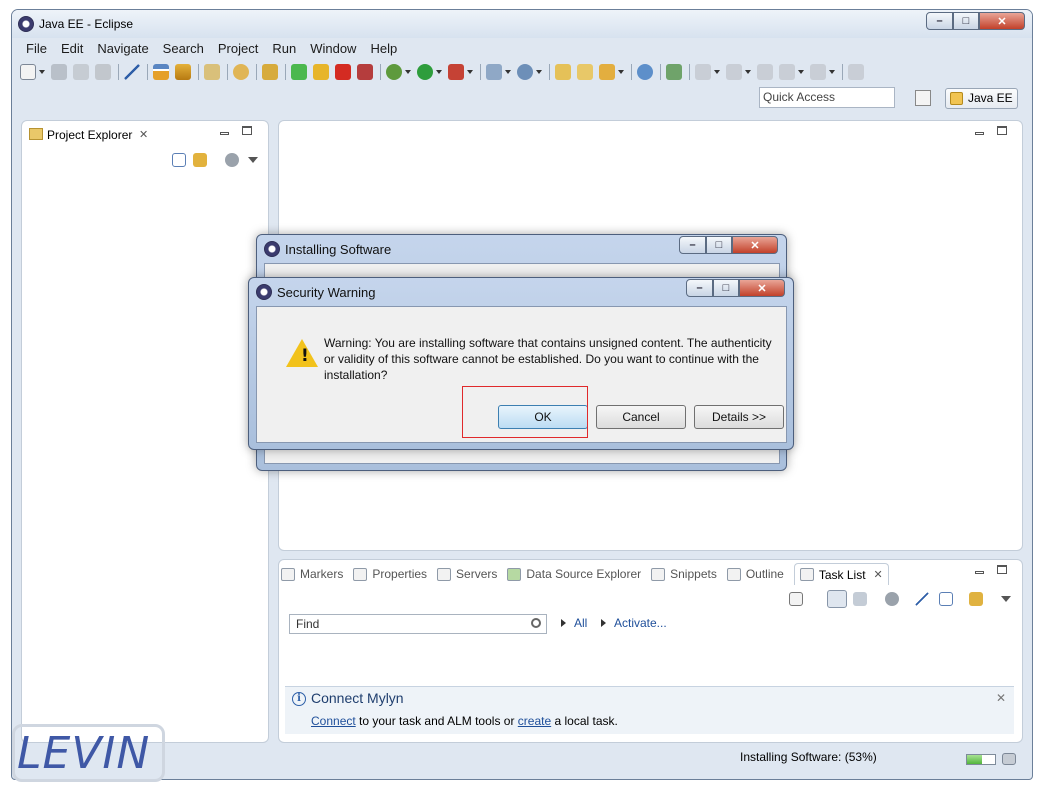  Describe the element at coordinates (981, 98) in the screenshot. I see `perspective-java-ee-button: Java EE` at that location.